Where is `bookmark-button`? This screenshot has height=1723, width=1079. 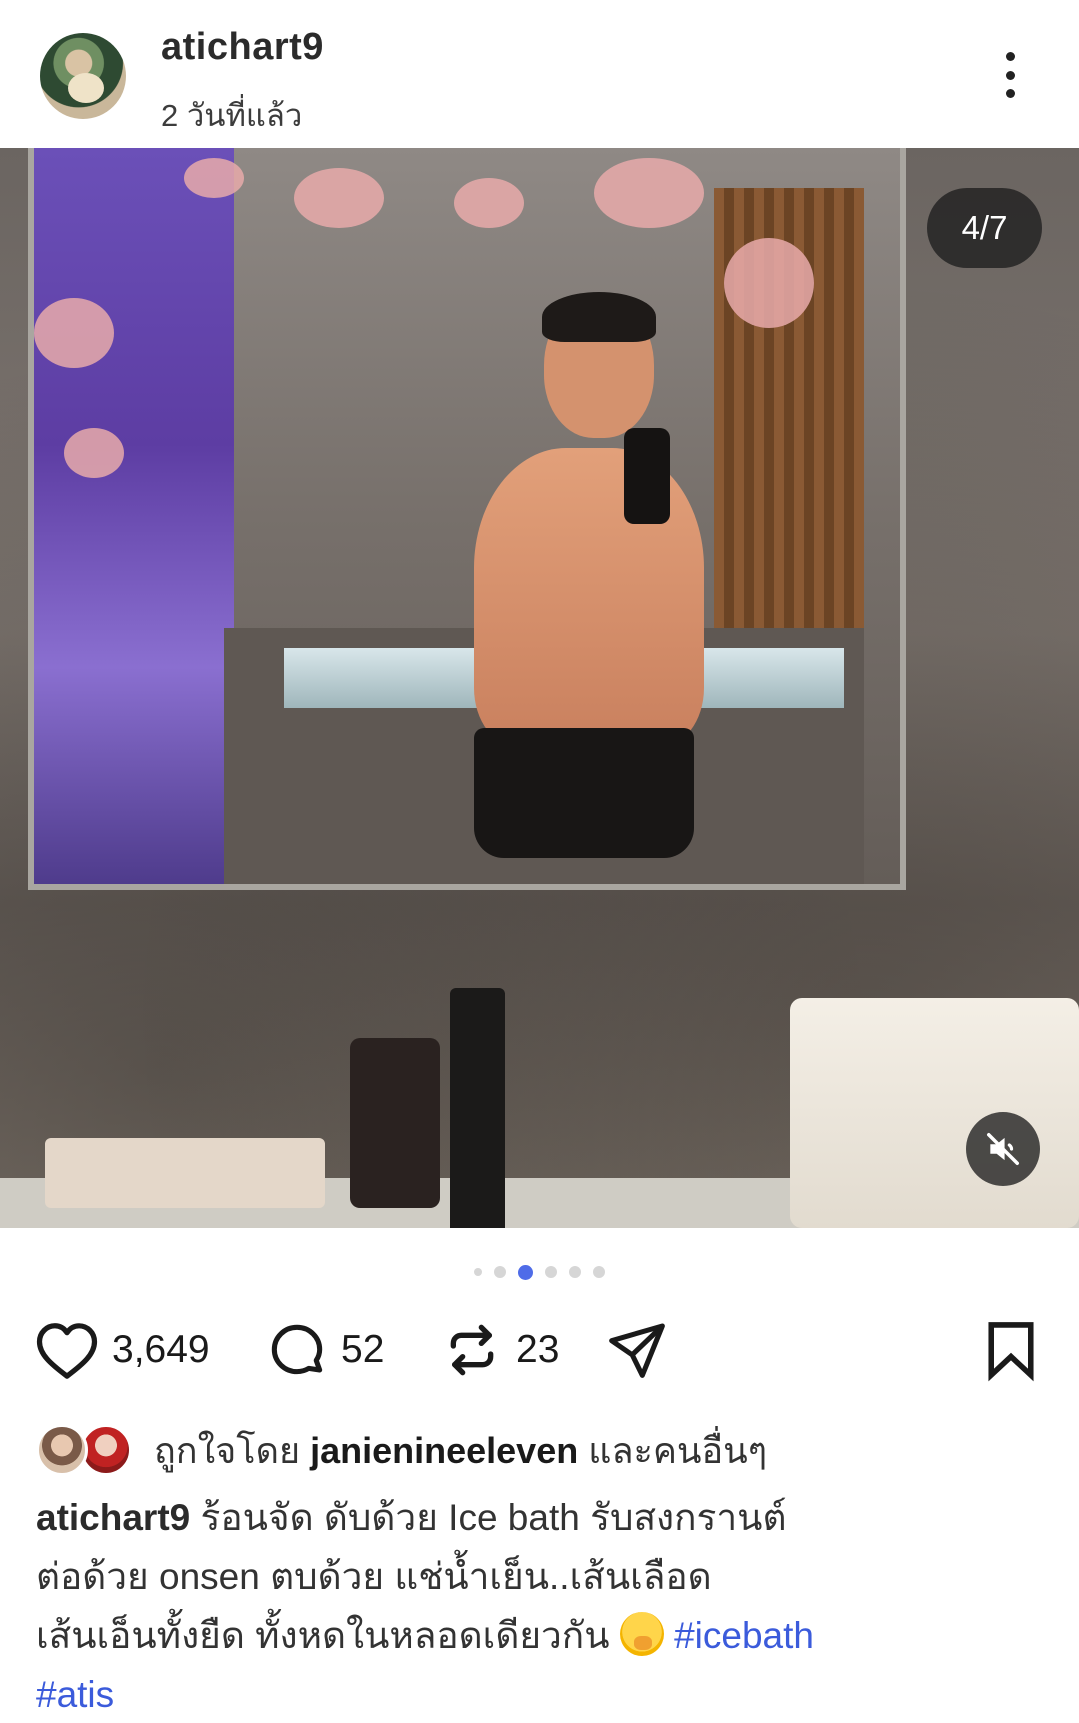
bookmark-button is located at coordinates (1011, 1350).